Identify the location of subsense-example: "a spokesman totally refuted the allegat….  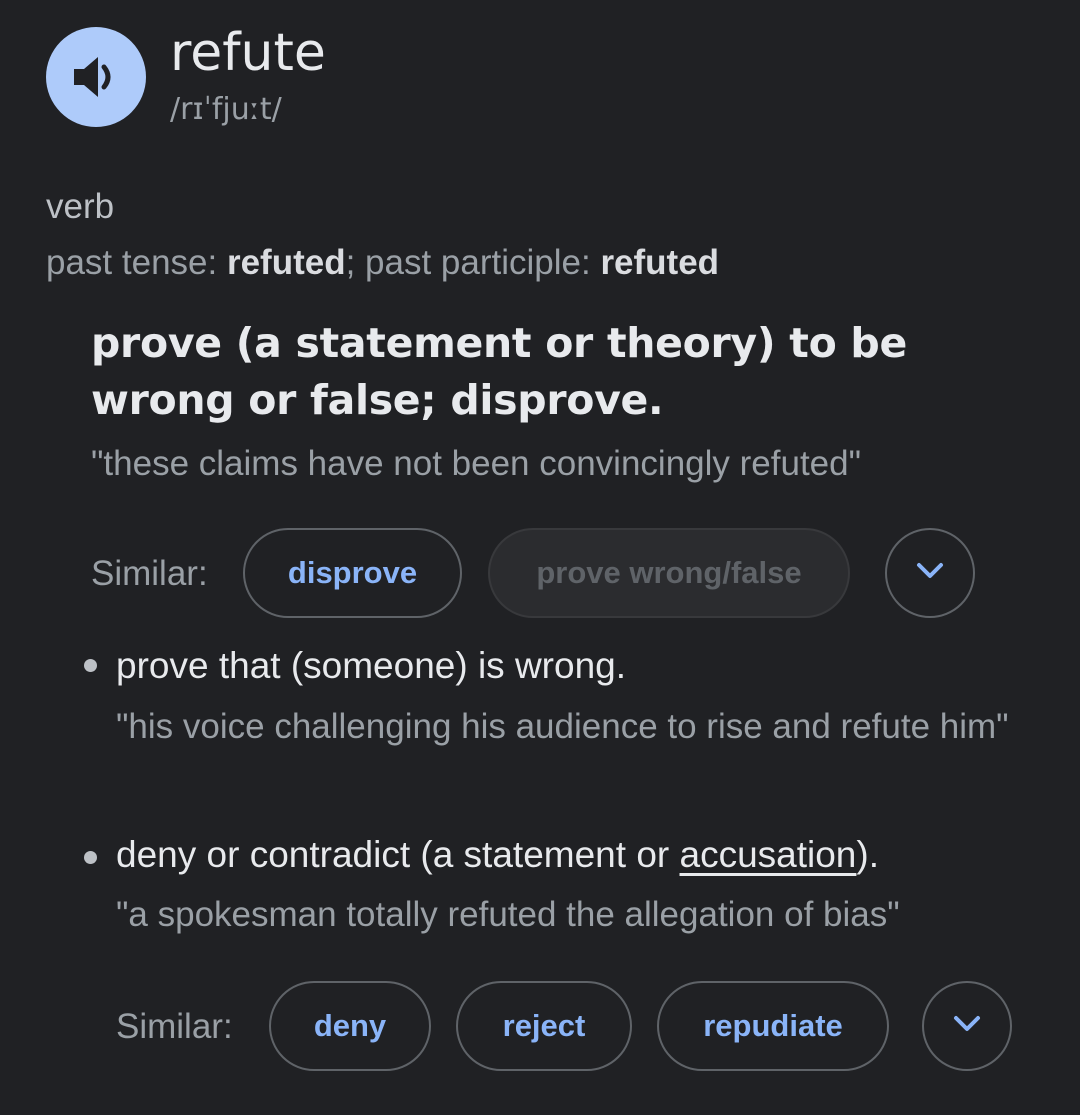
(508, 914).